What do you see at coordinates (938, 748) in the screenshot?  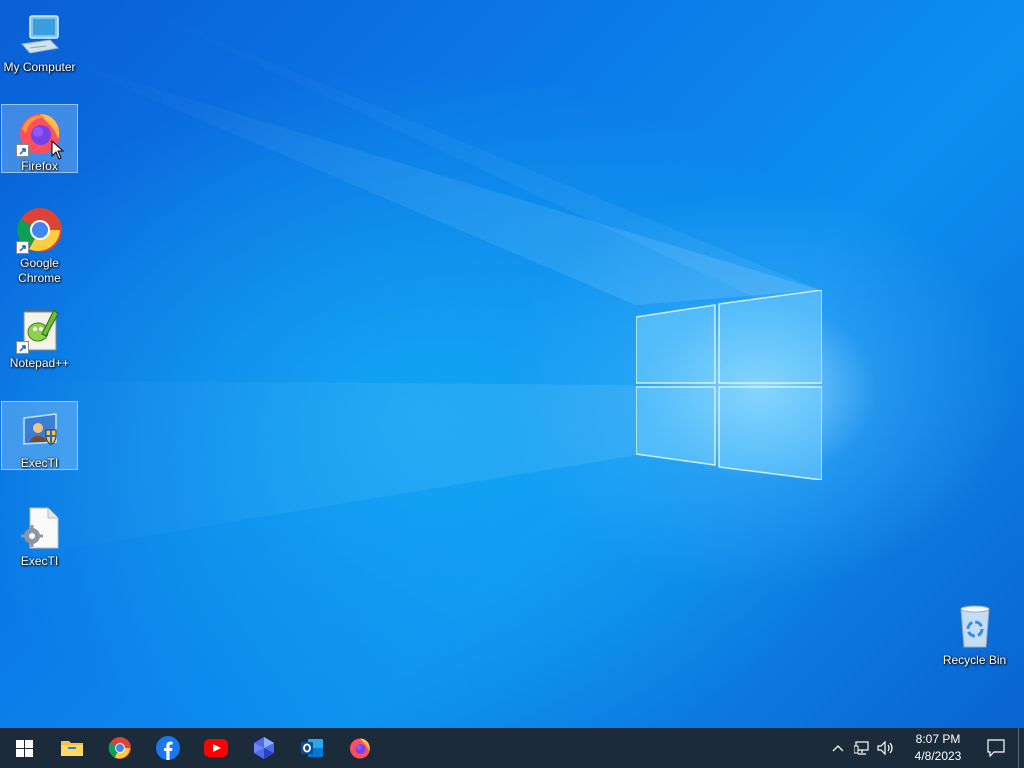 I see `taskbar-clock: 8:07 PM 4/8/2023` at bounding box center [938, 748].